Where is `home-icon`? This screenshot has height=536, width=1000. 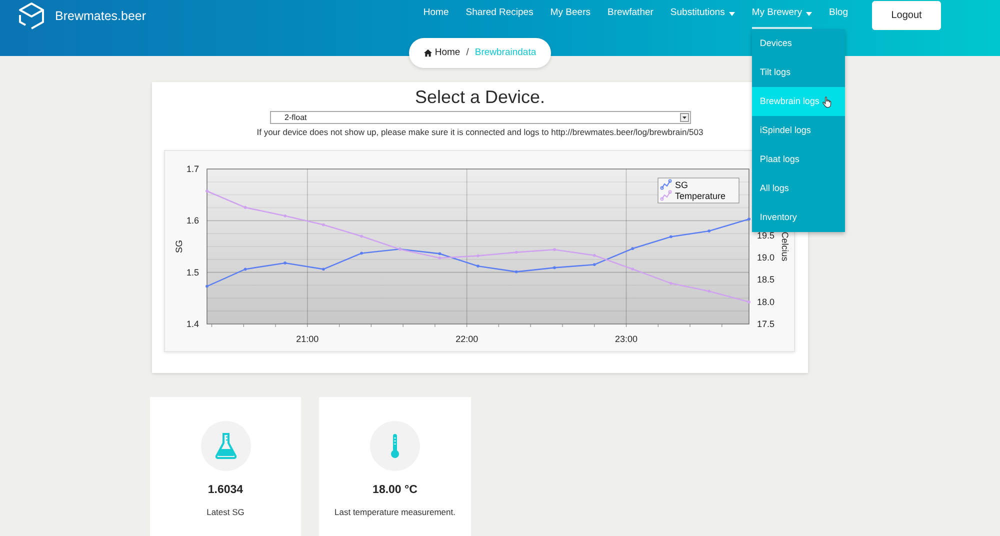 home-icon is located at coordinates (428, 53).